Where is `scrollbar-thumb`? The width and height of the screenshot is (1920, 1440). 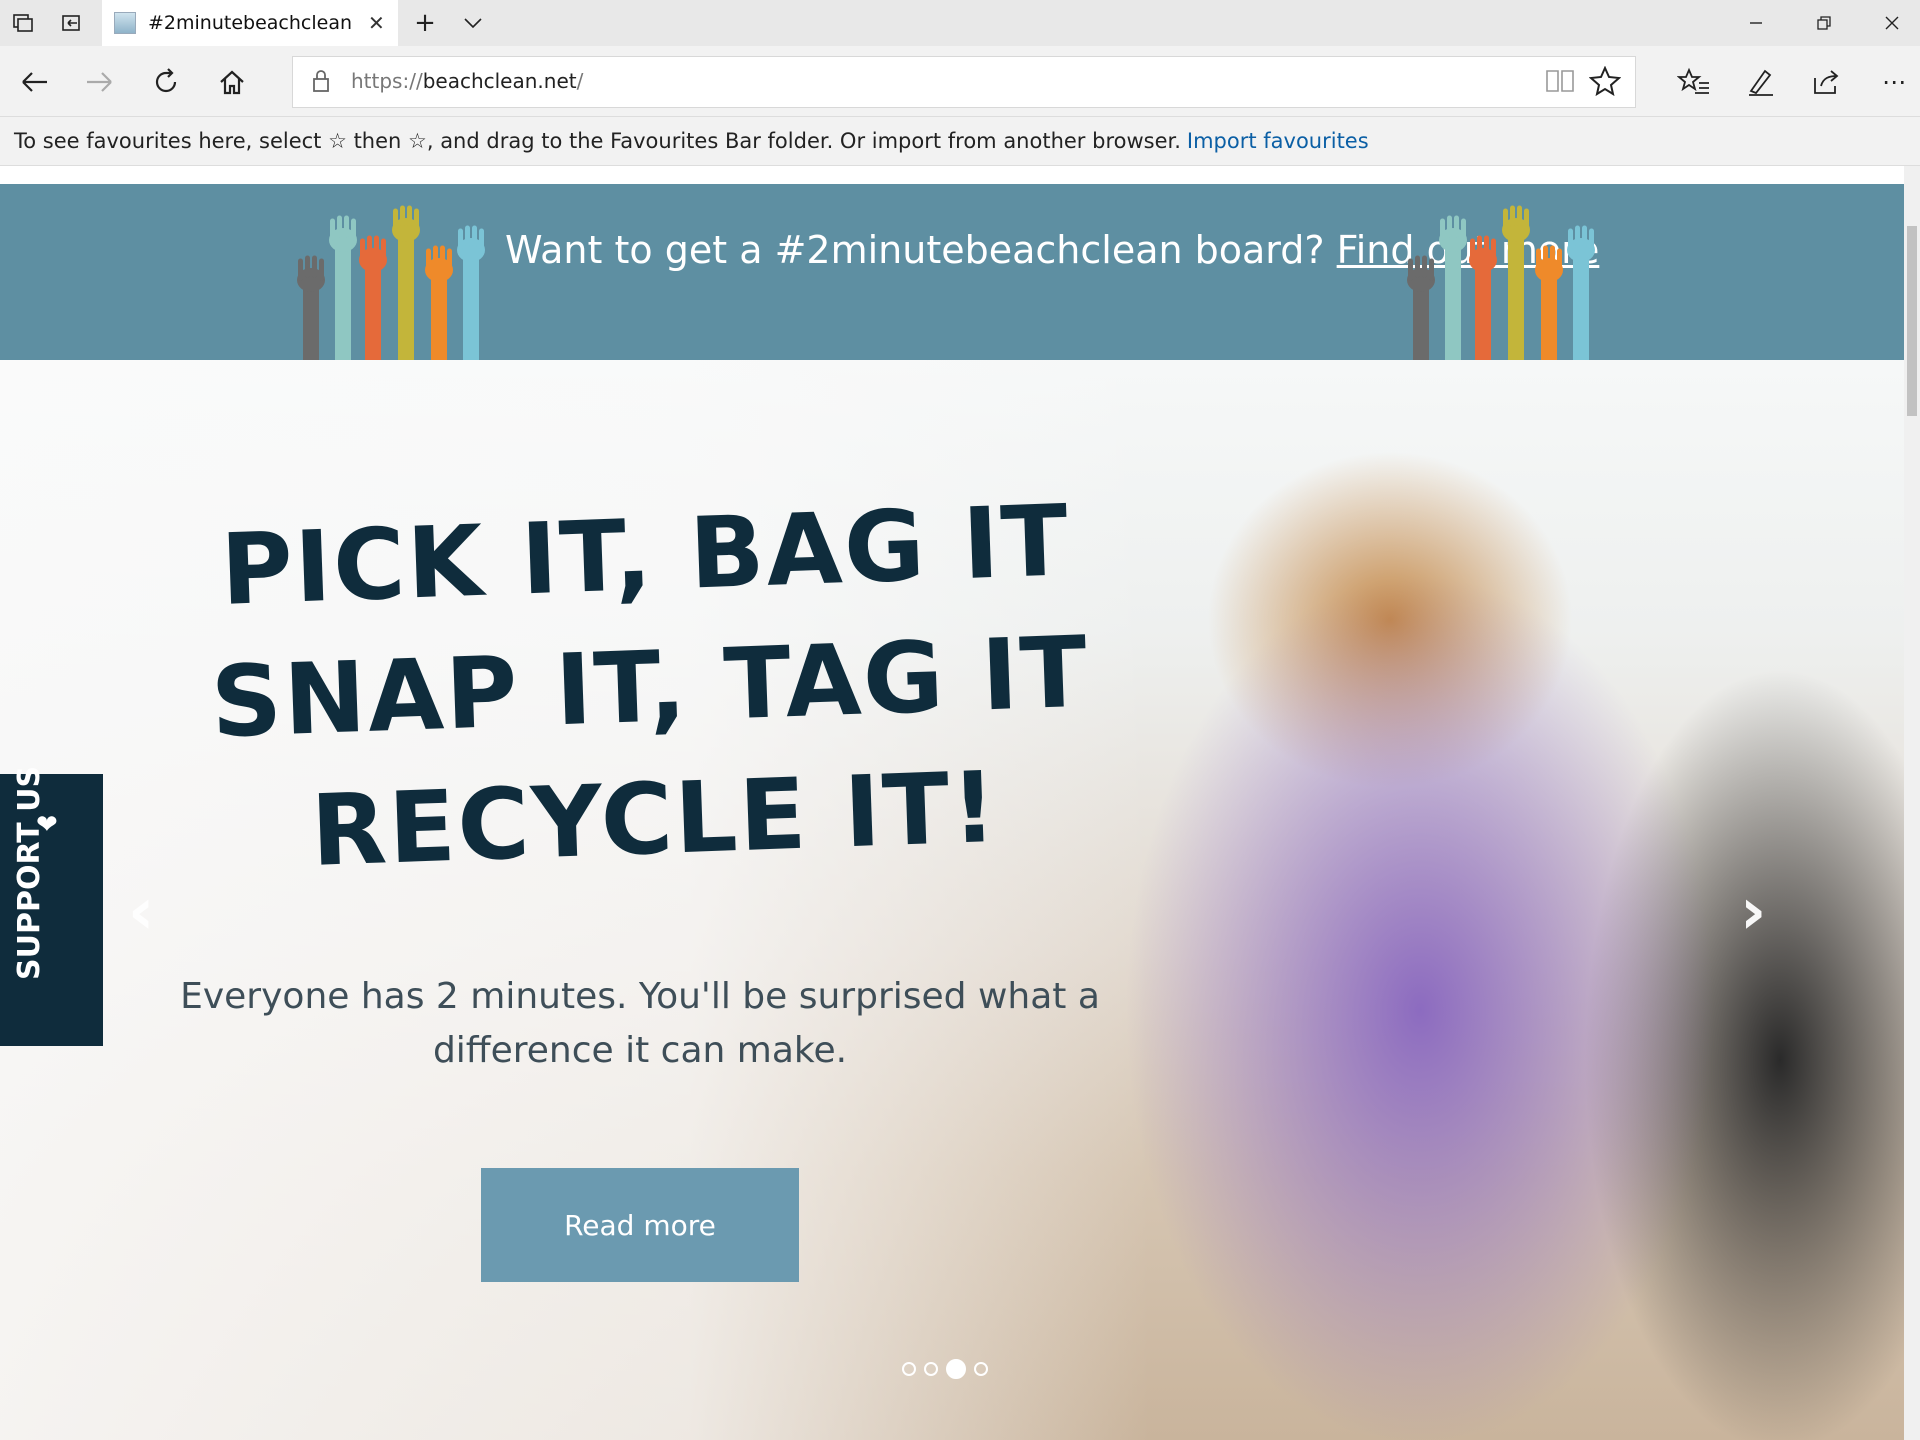
scrollbar-thumb is located at coordinates (1912, 321).